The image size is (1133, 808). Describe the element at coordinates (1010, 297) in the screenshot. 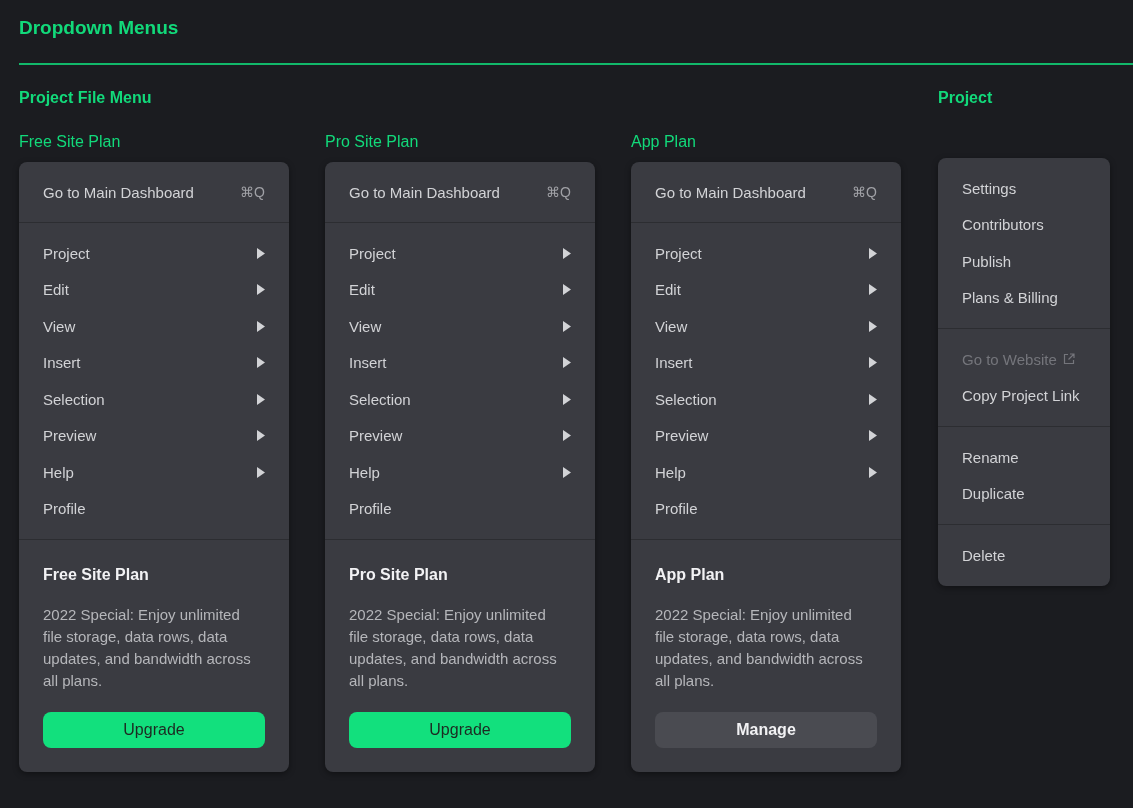

I see `menu-item: Plans & Billing` at that location.